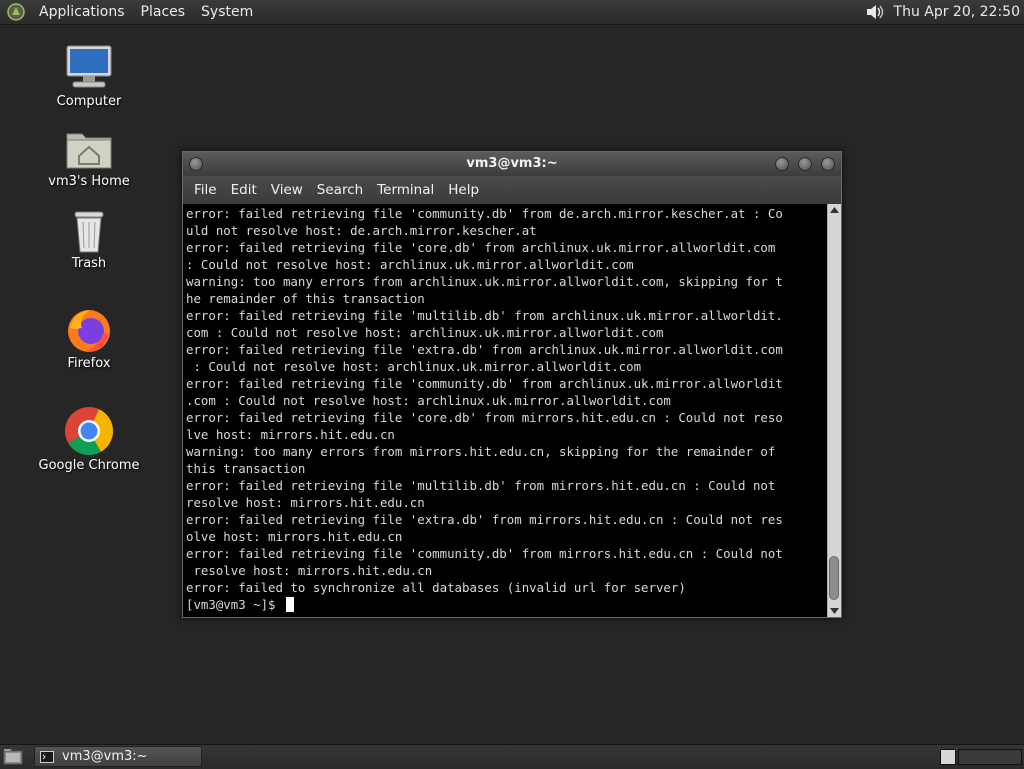 The width and height of the screenshot is (1024, 769). Describe the element at coordinates (89, 331) in the screenshot. I see `firefox-icon` at that location.